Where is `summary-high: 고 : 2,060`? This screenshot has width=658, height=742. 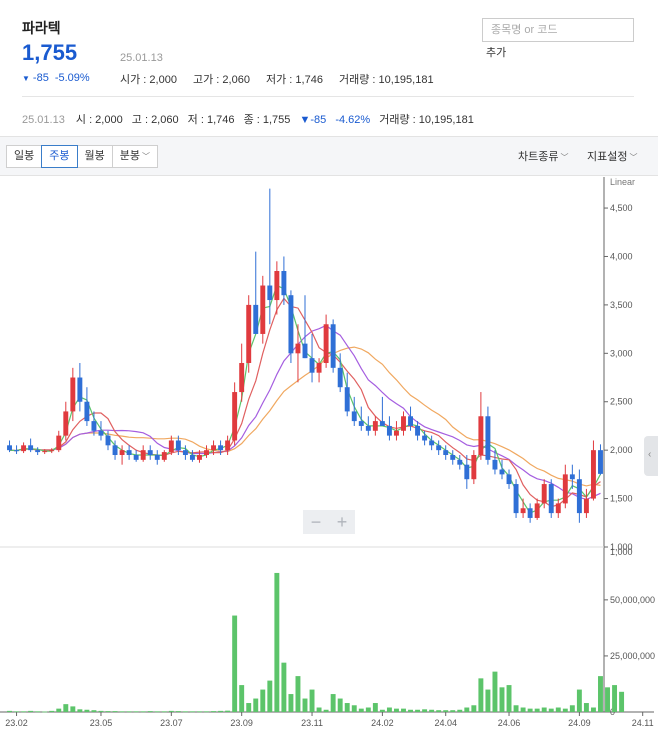 summary-high: 고 : 2,060 is located at coordinates (155, 120).